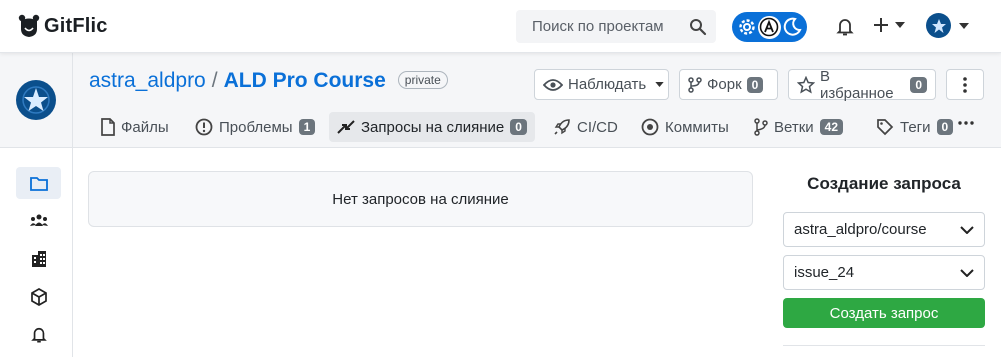 The height and width of the screenshot is (357, 1001). Describe the element at coordinates (794, 127) in the screenshot. I see `tab-label: Ветки` at that location.